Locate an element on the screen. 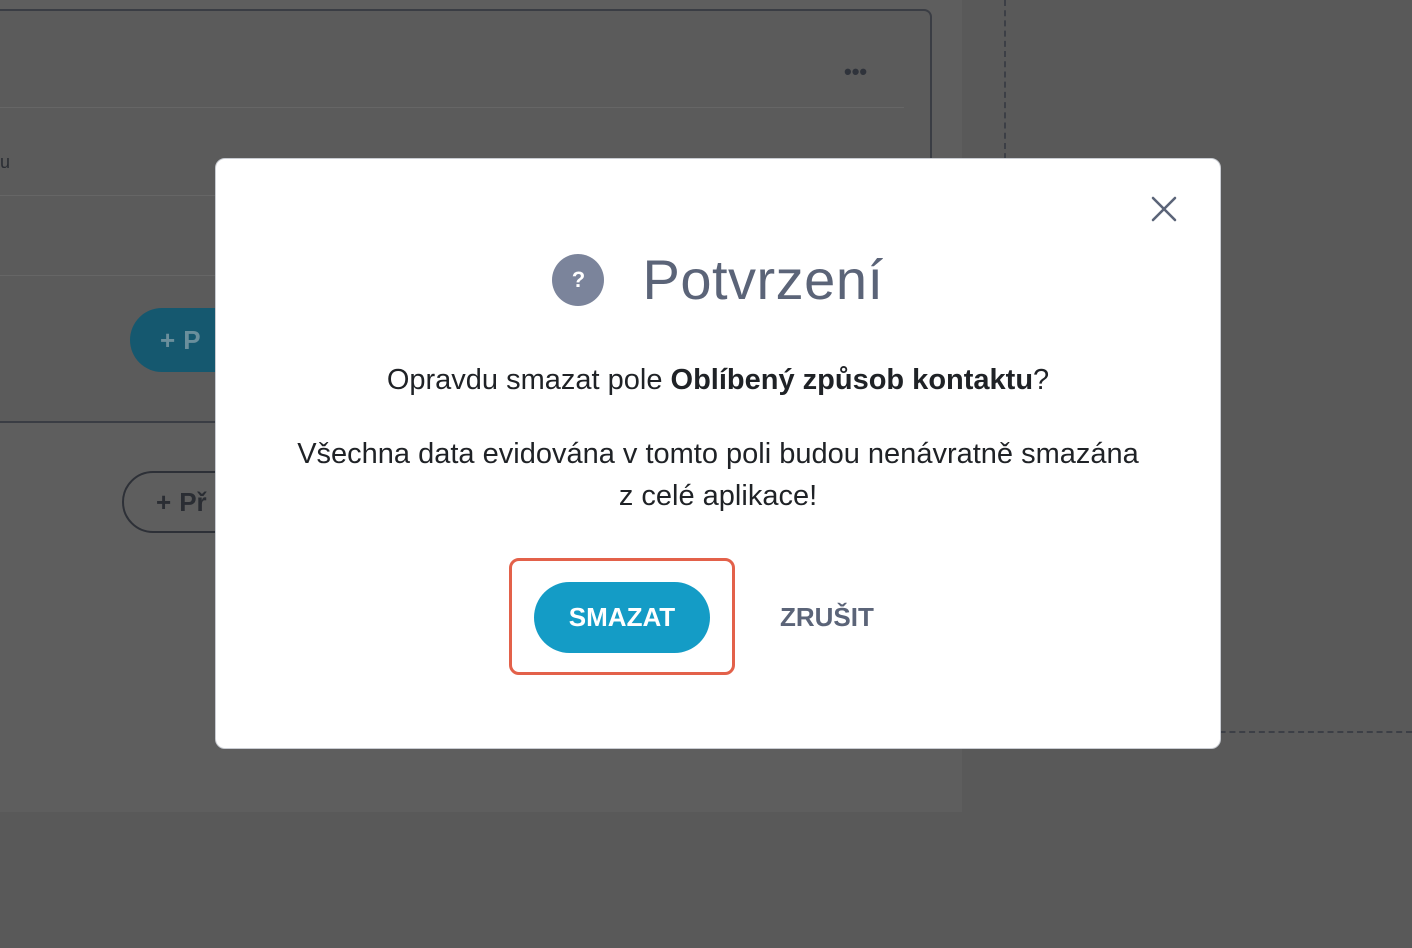 The image size is (1412, 948). more-horizontal-icon: ••• is located at coordinates (855, 72).